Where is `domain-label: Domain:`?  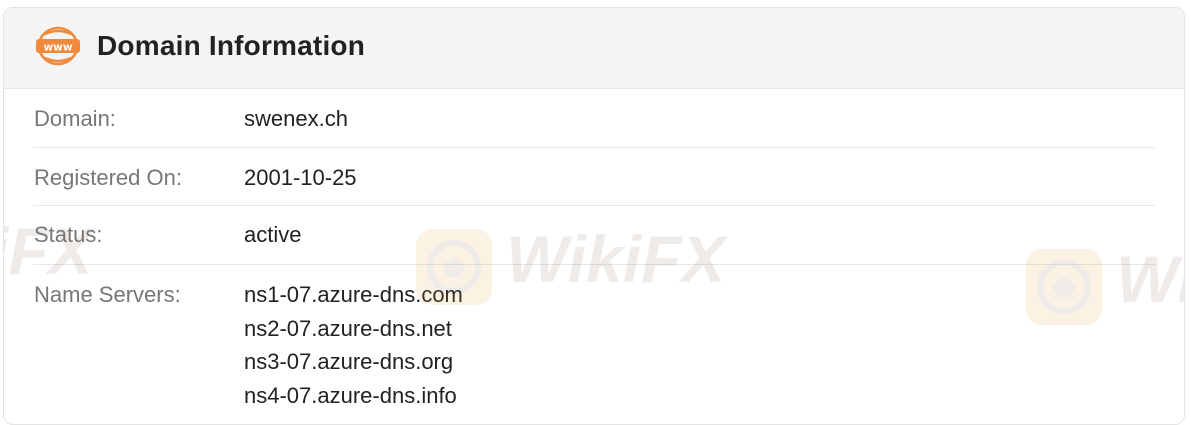
domain-label: Domain: is located at coordinates (75, 118).